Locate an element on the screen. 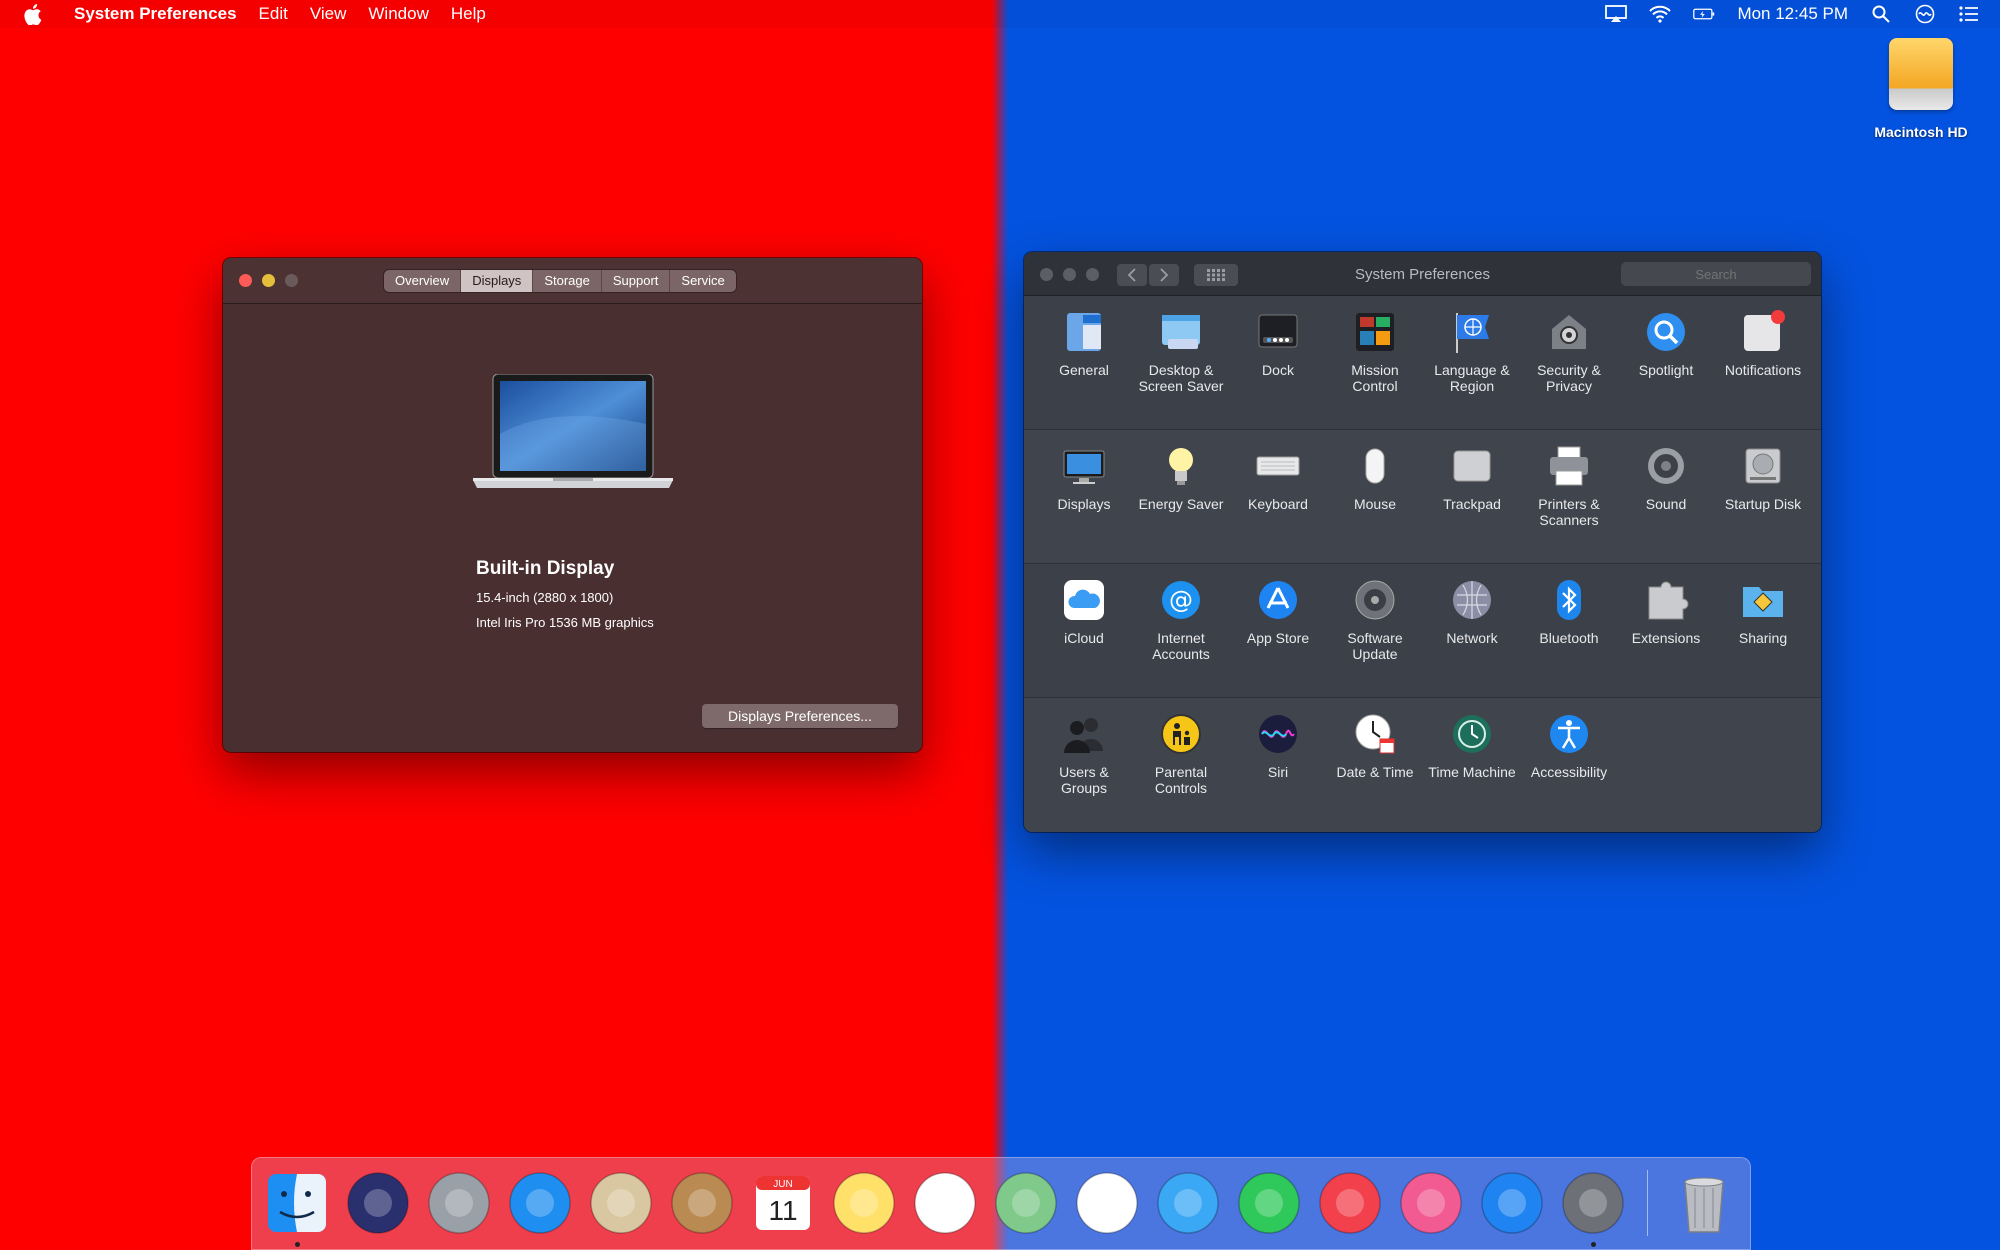  pref-pane-sound: Sound is located at coordinates (1666, 477).